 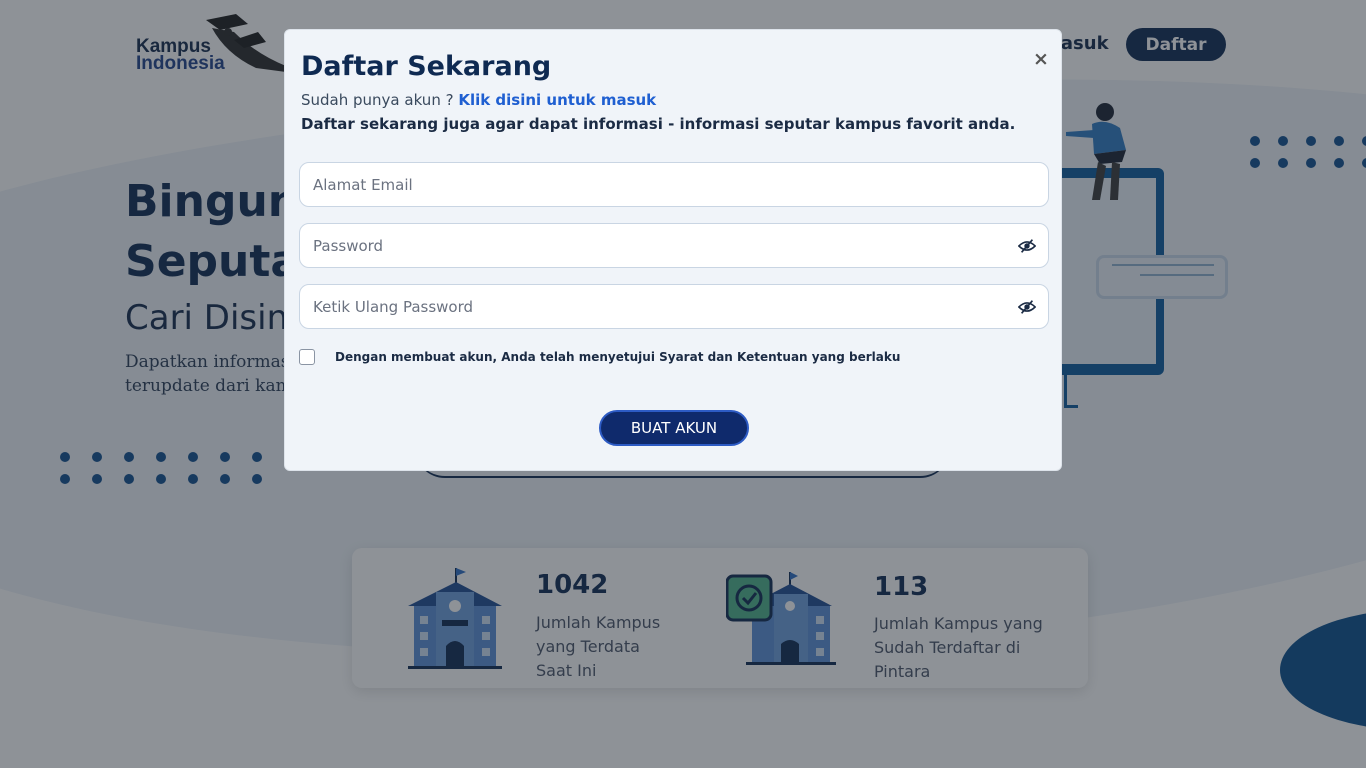 I want to click on confirm-password-input, so click(x=674, y=306).